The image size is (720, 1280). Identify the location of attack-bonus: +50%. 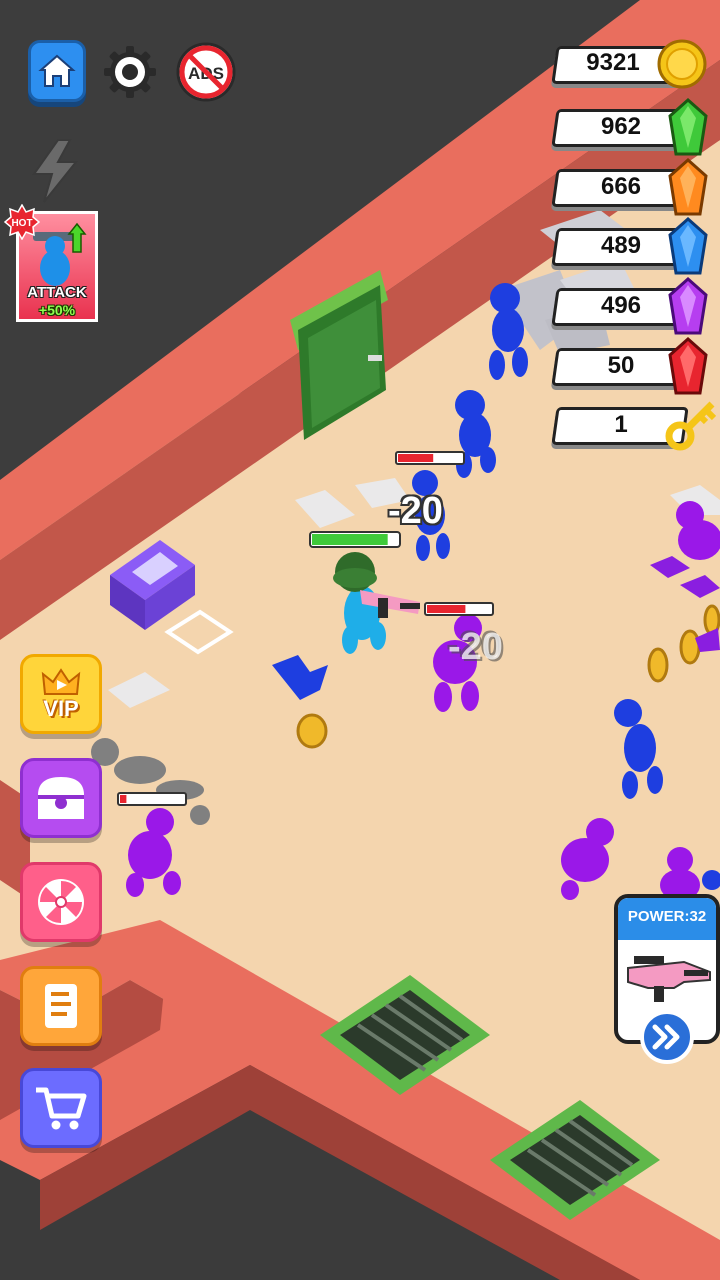
(57, 310).